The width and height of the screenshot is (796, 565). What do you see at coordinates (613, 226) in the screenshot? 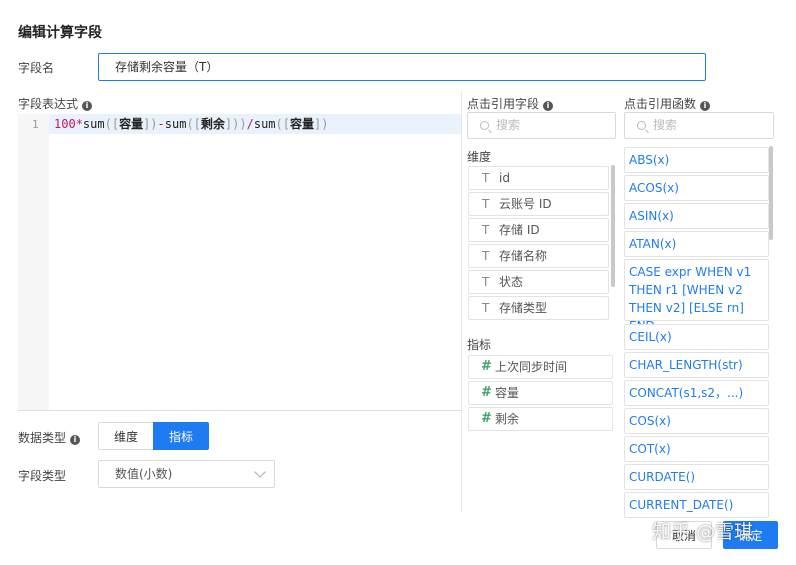
I see `dimension-list-scrollbar` at bounding box center [613, 226].